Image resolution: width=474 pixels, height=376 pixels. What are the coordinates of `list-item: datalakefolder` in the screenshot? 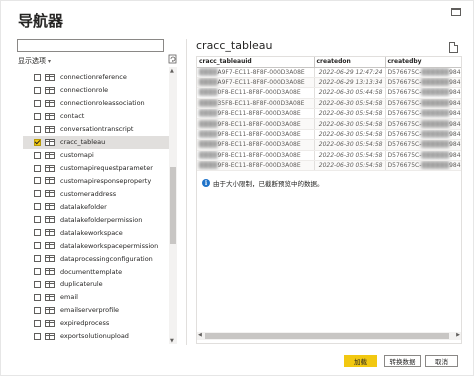 It's located at (96, 206).